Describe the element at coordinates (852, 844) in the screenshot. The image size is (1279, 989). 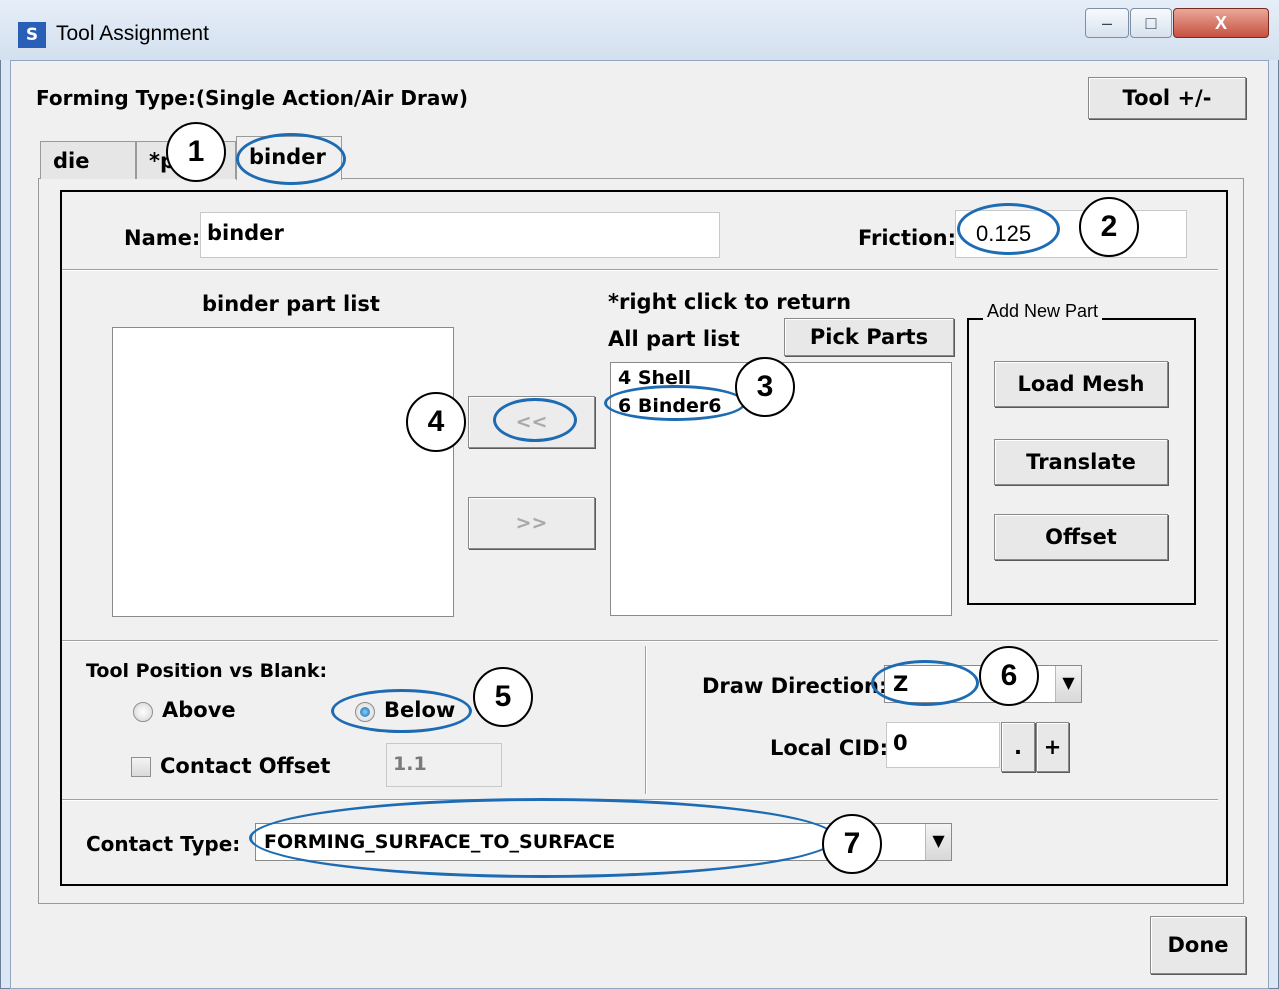
I see `callout-7: 7` at that location.